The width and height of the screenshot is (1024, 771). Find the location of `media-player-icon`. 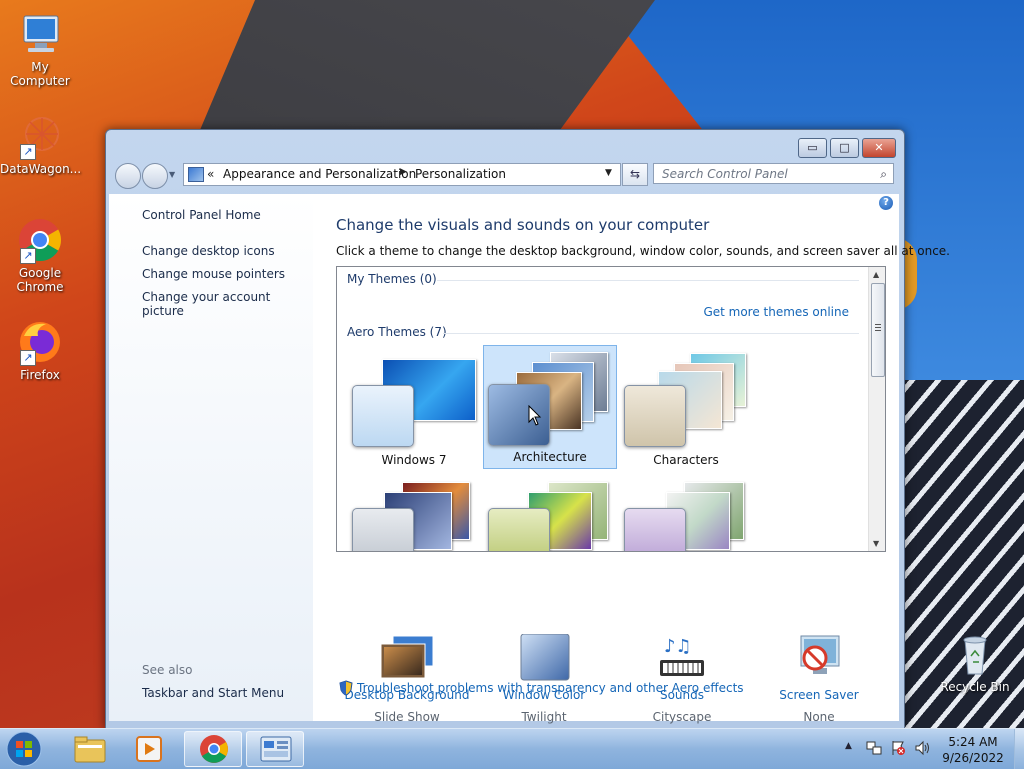

media-player-icon is located at coordinates (149, 749).